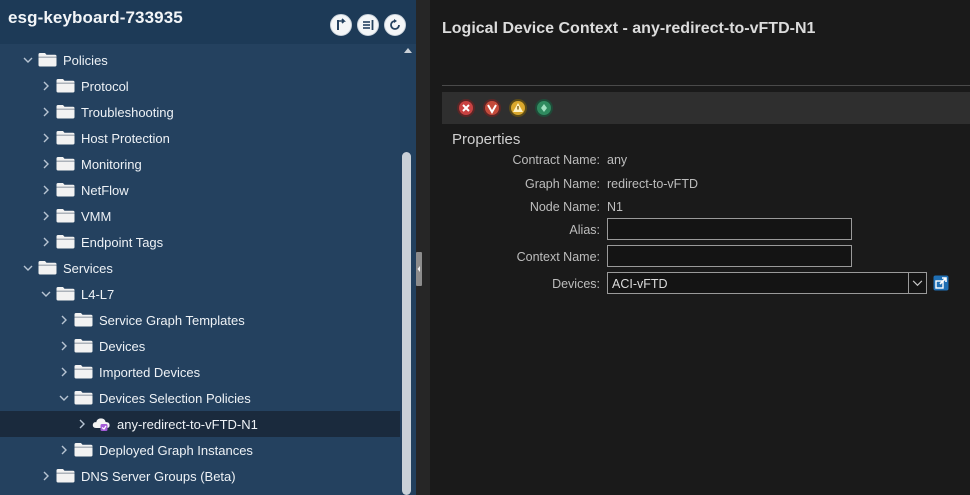  What do you see at coordinates (96, 216) in the screenshot?
I see `tree-node-label: VMM` at bounding box center [96, 216].